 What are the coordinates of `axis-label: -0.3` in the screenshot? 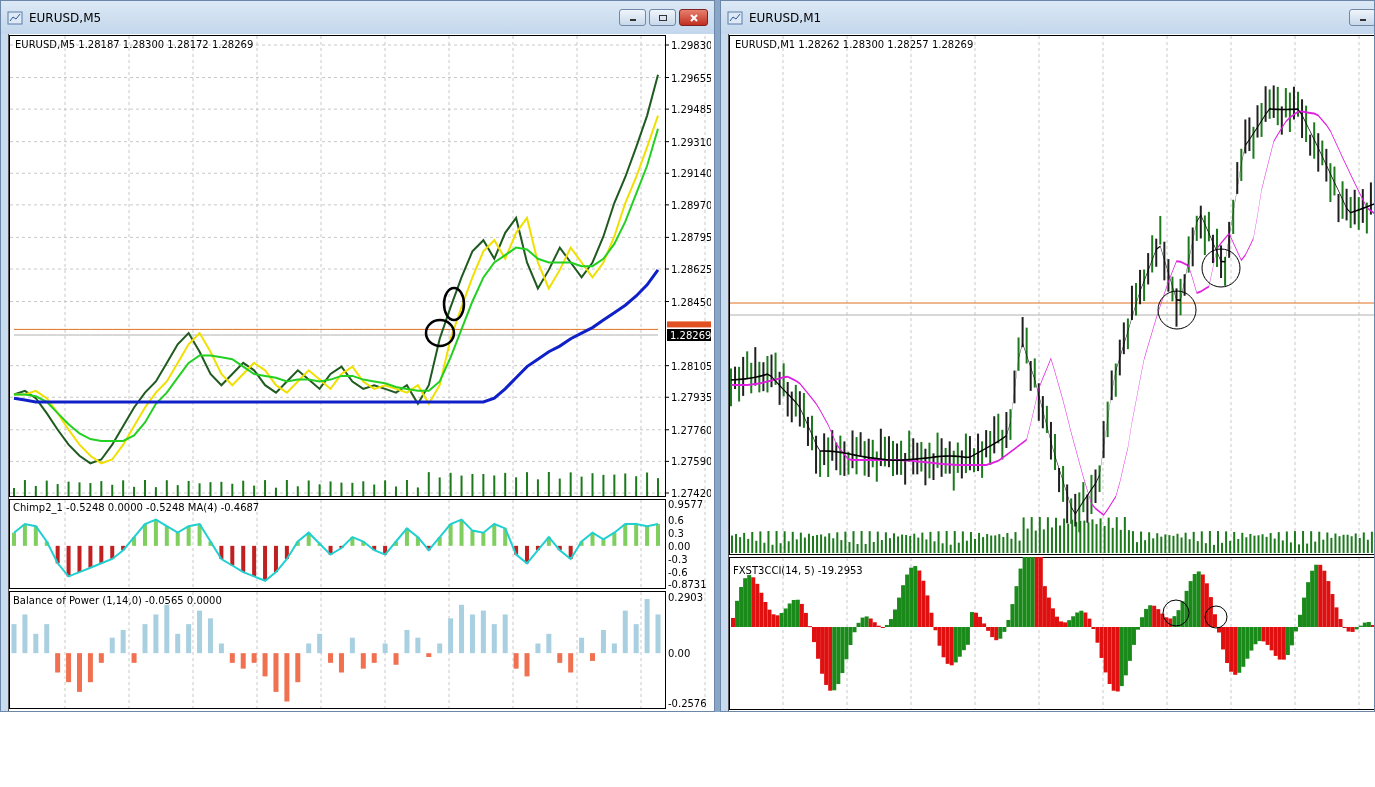 It's located at (678, 559).